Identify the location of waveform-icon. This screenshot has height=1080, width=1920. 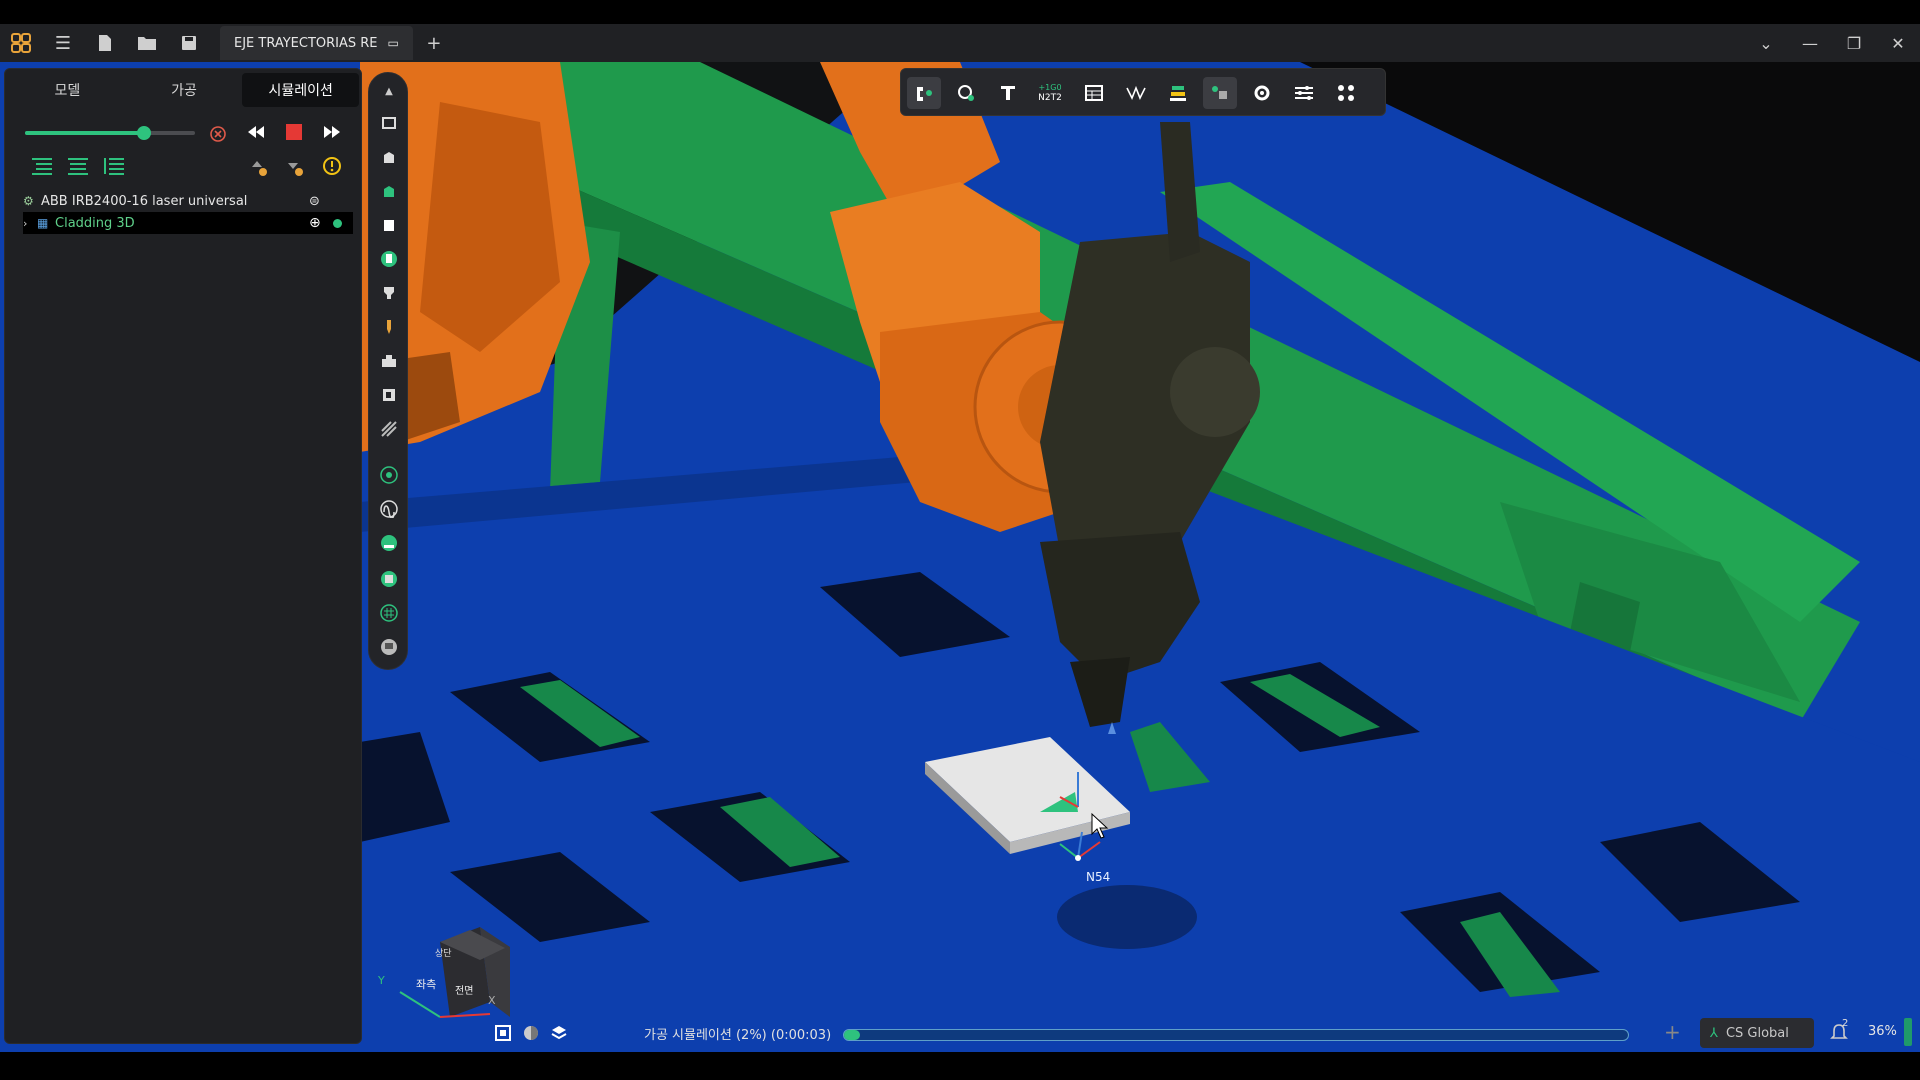
(1136, 93).